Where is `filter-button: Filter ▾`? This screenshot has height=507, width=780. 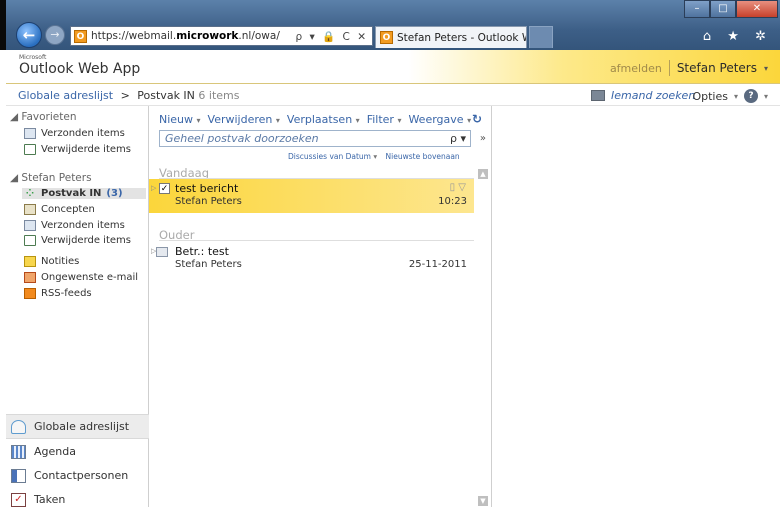 filter-button: Filter ▾ is located at coordinates (384, 119).